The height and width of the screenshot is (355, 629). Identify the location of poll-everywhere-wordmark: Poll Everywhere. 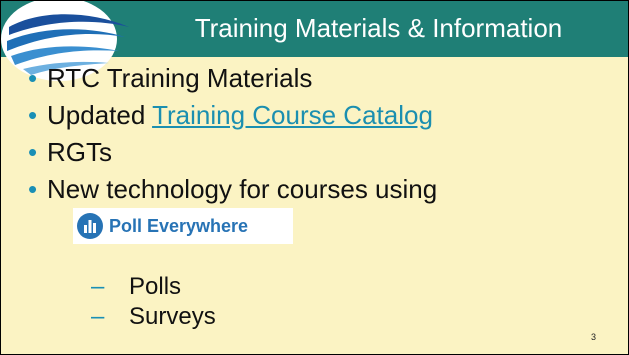
(179, 226).